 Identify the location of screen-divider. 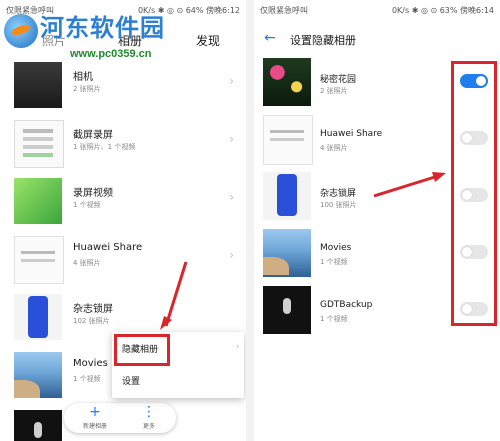
(250, 220).